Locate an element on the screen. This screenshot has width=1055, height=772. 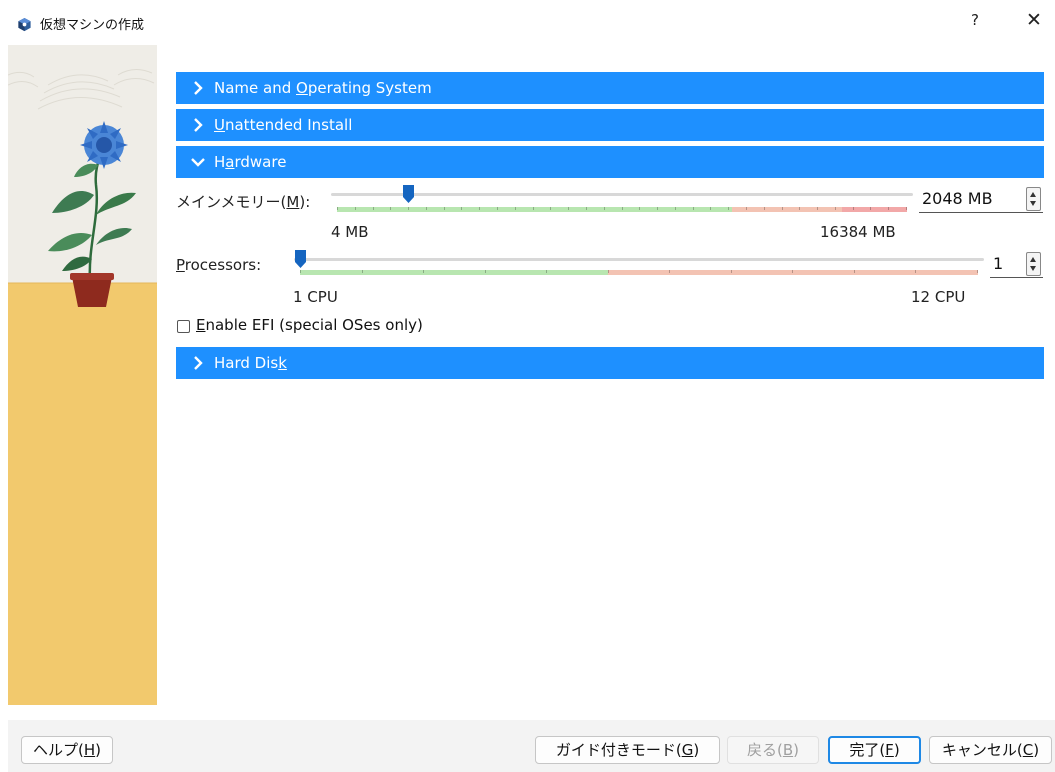
virtualbox-icon is located at coordinates (24, 24).